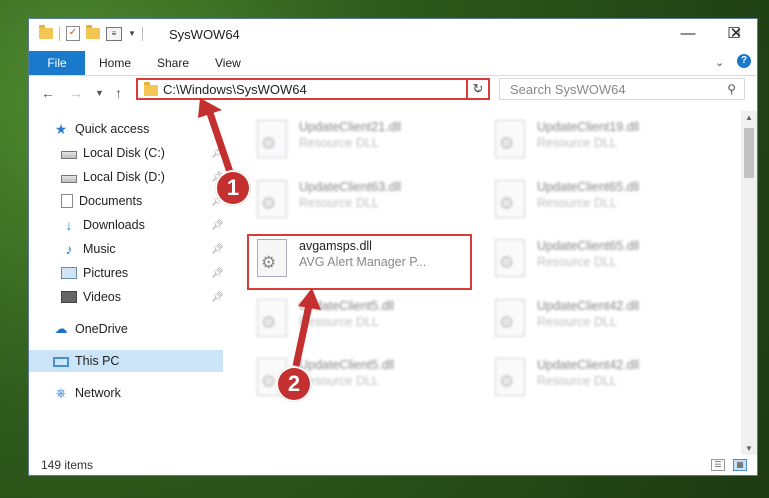 This screenshot has width=769, height=498. What do you see at coordinates (233, 188) in the screenshot?
I see `step-1-badge: 1` at bounding box center [233, 188].